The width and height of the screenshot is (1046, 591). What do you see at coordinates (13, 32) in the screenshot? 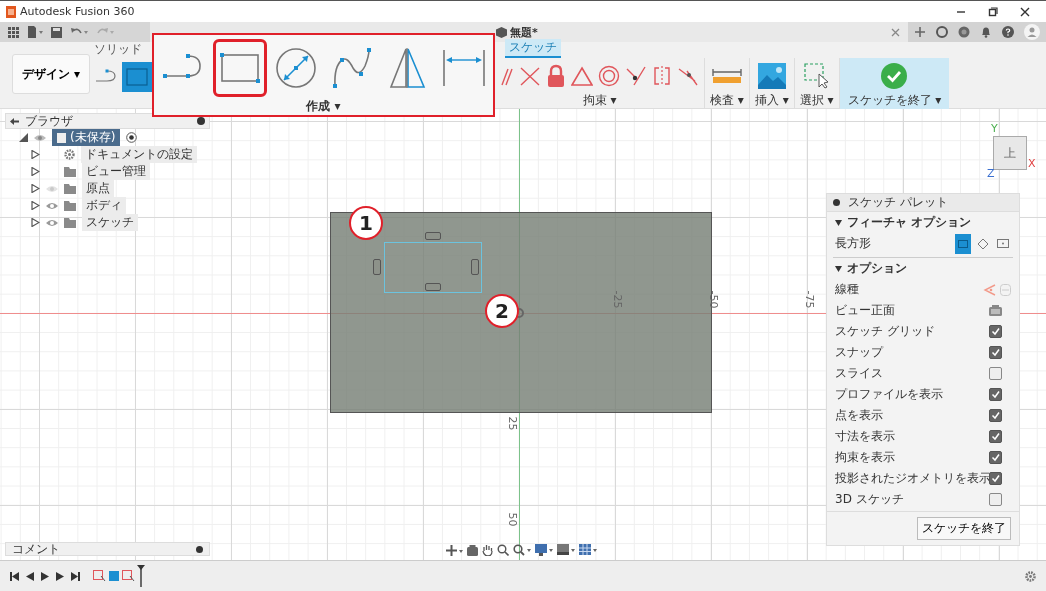
I see `grid-menu-icon` at bounding box center [13, 32].